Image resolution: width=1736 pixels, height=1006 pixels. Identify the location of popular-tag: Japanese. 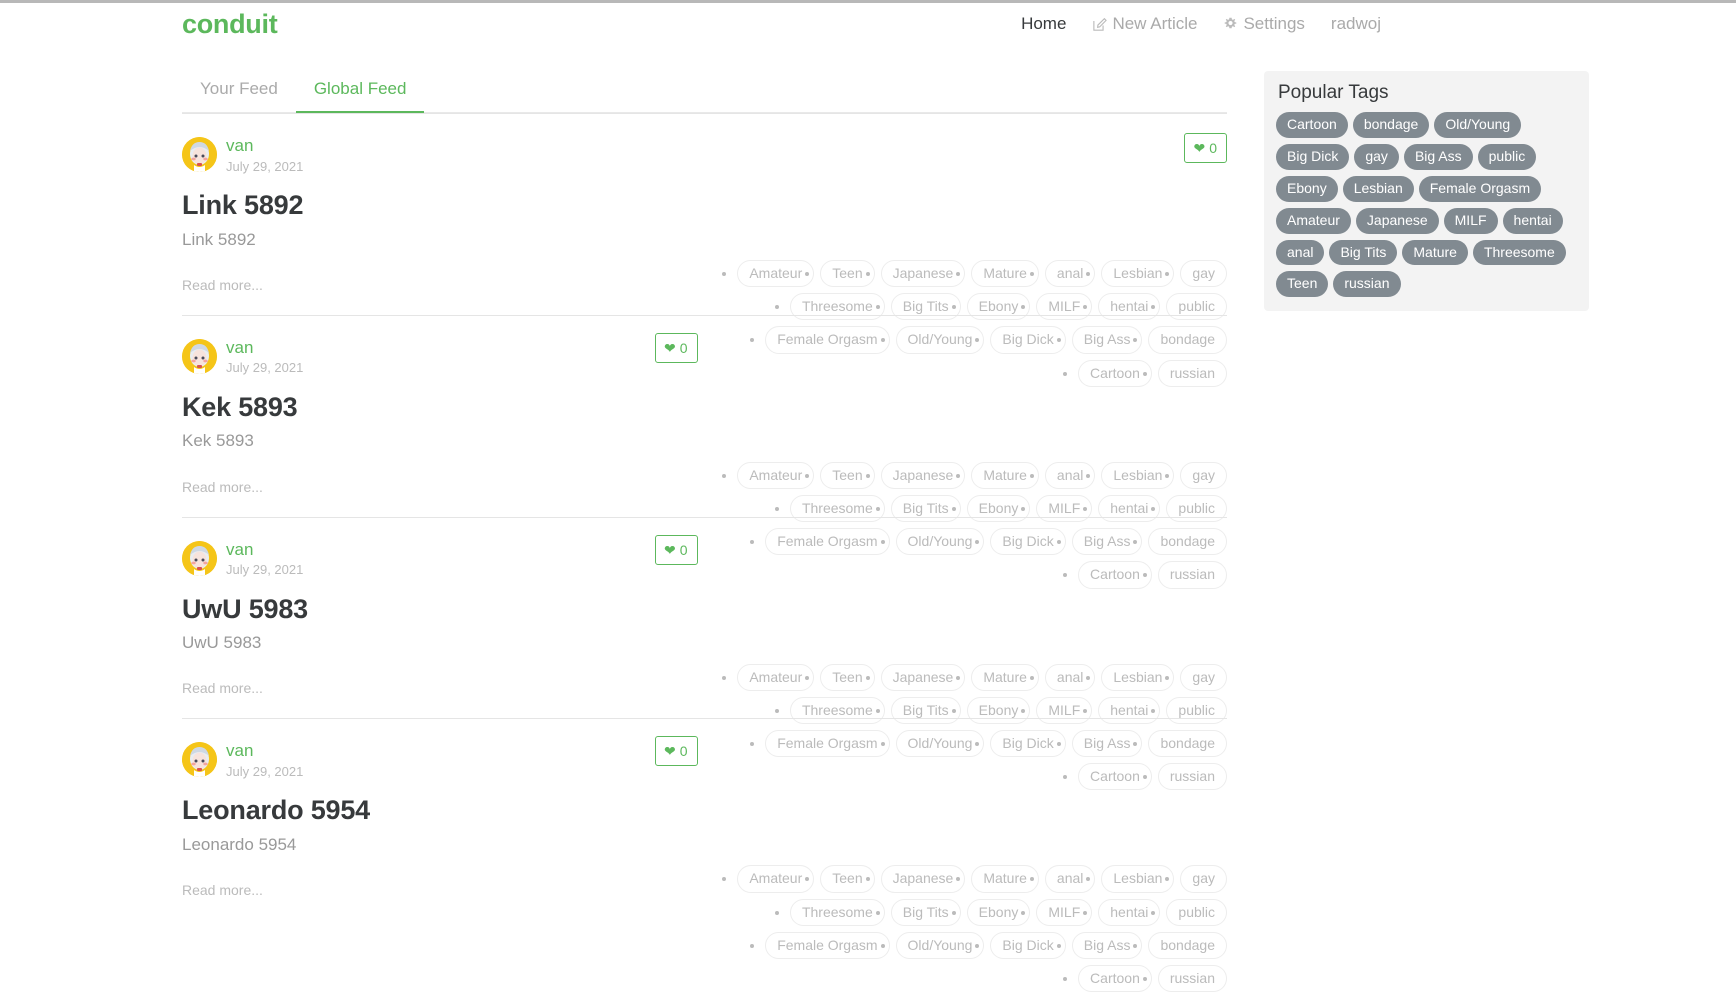
(1397, 220).